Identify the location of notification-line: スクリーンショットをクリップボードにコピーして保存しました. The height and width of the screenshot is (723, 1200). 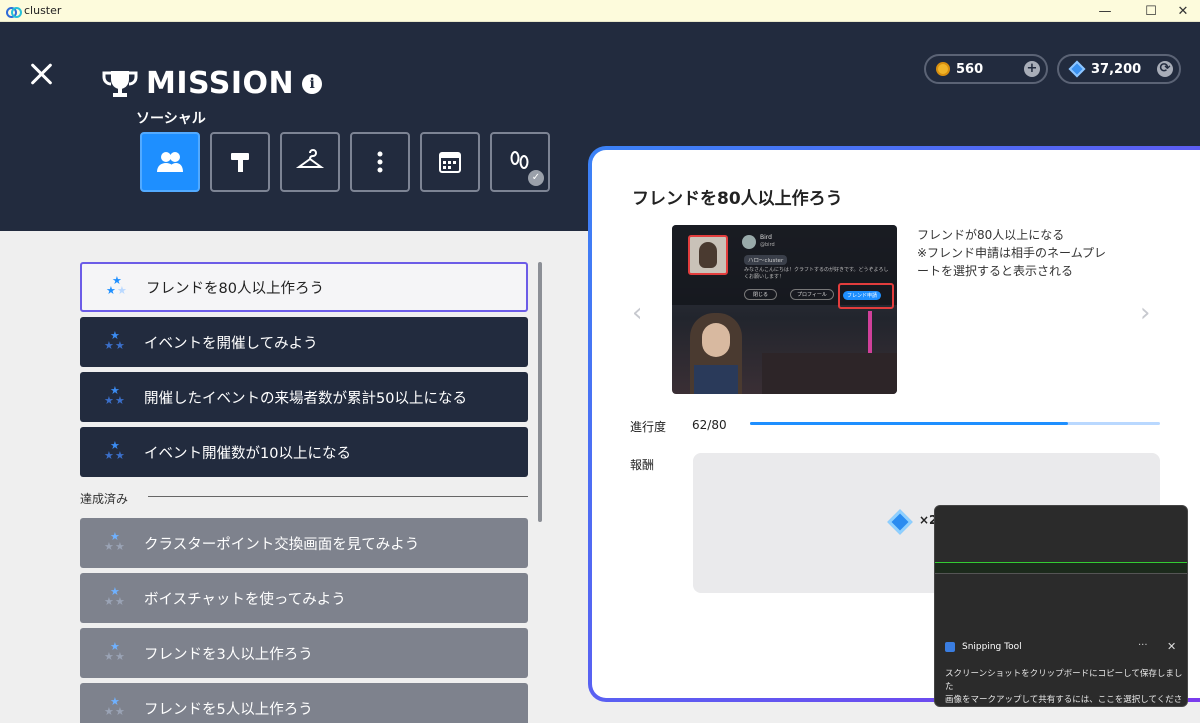
(1064, 680).